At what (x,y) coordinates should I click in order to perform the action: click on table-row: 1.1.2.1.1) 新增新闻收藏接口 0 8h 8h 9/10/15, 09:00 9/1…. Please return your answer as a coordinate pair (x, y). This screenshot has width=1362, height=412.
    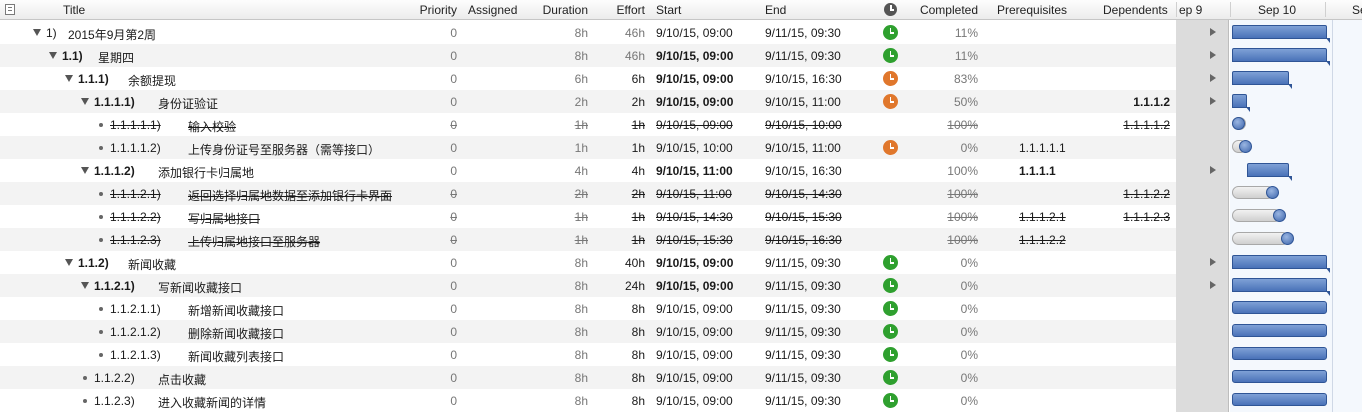
    Looking at the image, I should click on (588, 308).